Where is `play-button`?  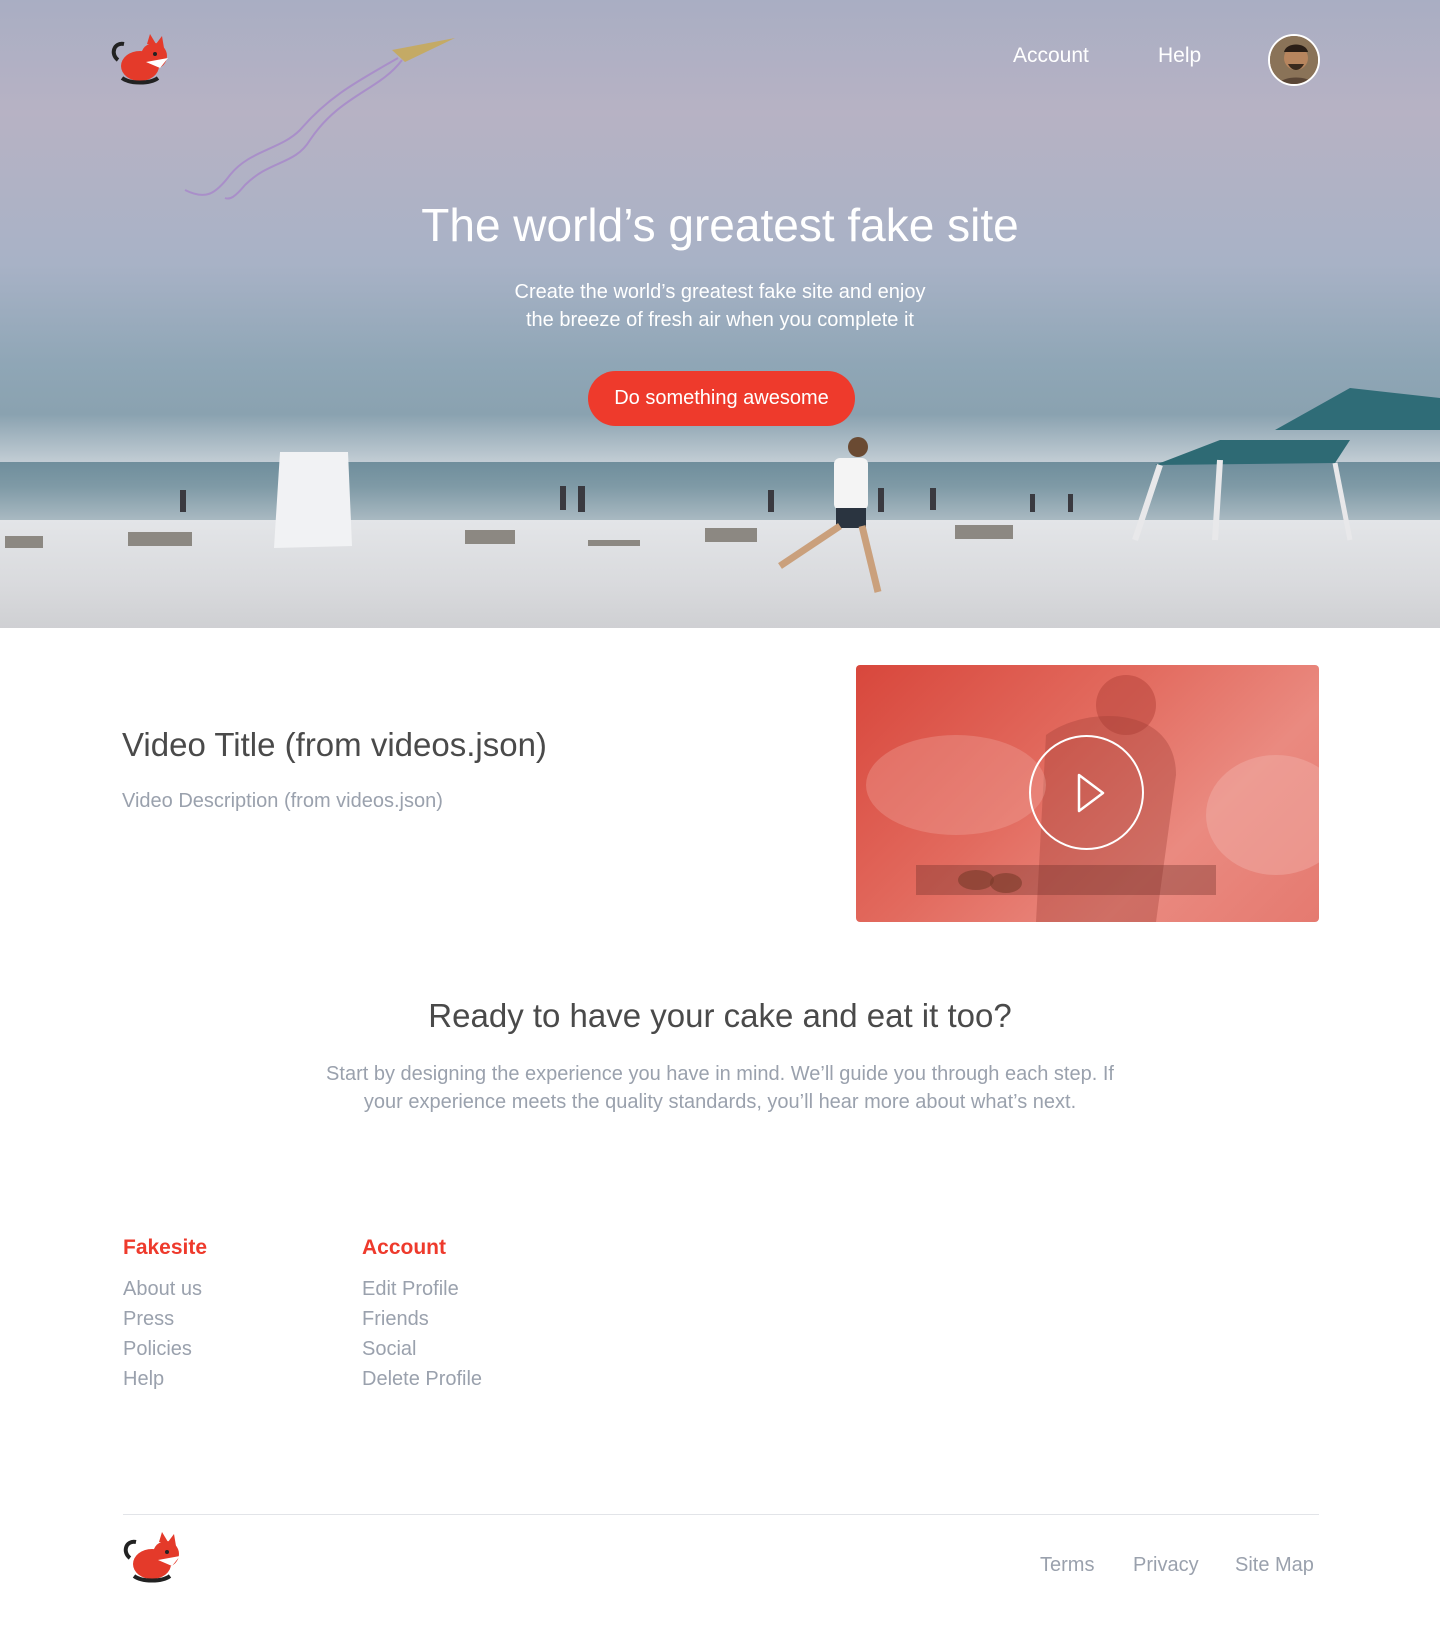
play-button is located at coordinates (1086, 792).